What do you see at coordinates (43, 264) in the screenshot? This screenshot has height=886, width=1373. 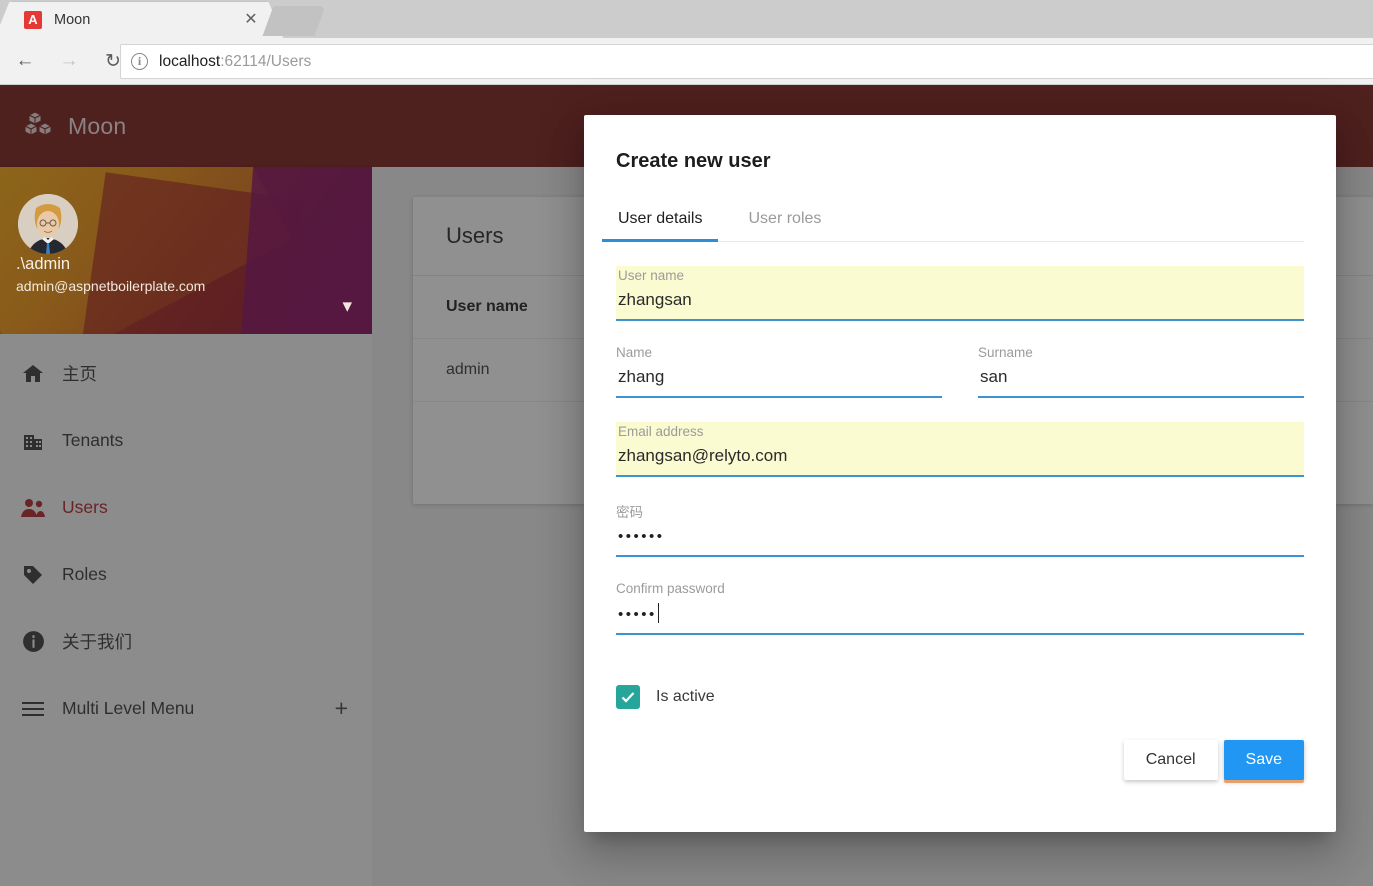 I see `profile-name: .\admin` at bounding box center [43, 264].